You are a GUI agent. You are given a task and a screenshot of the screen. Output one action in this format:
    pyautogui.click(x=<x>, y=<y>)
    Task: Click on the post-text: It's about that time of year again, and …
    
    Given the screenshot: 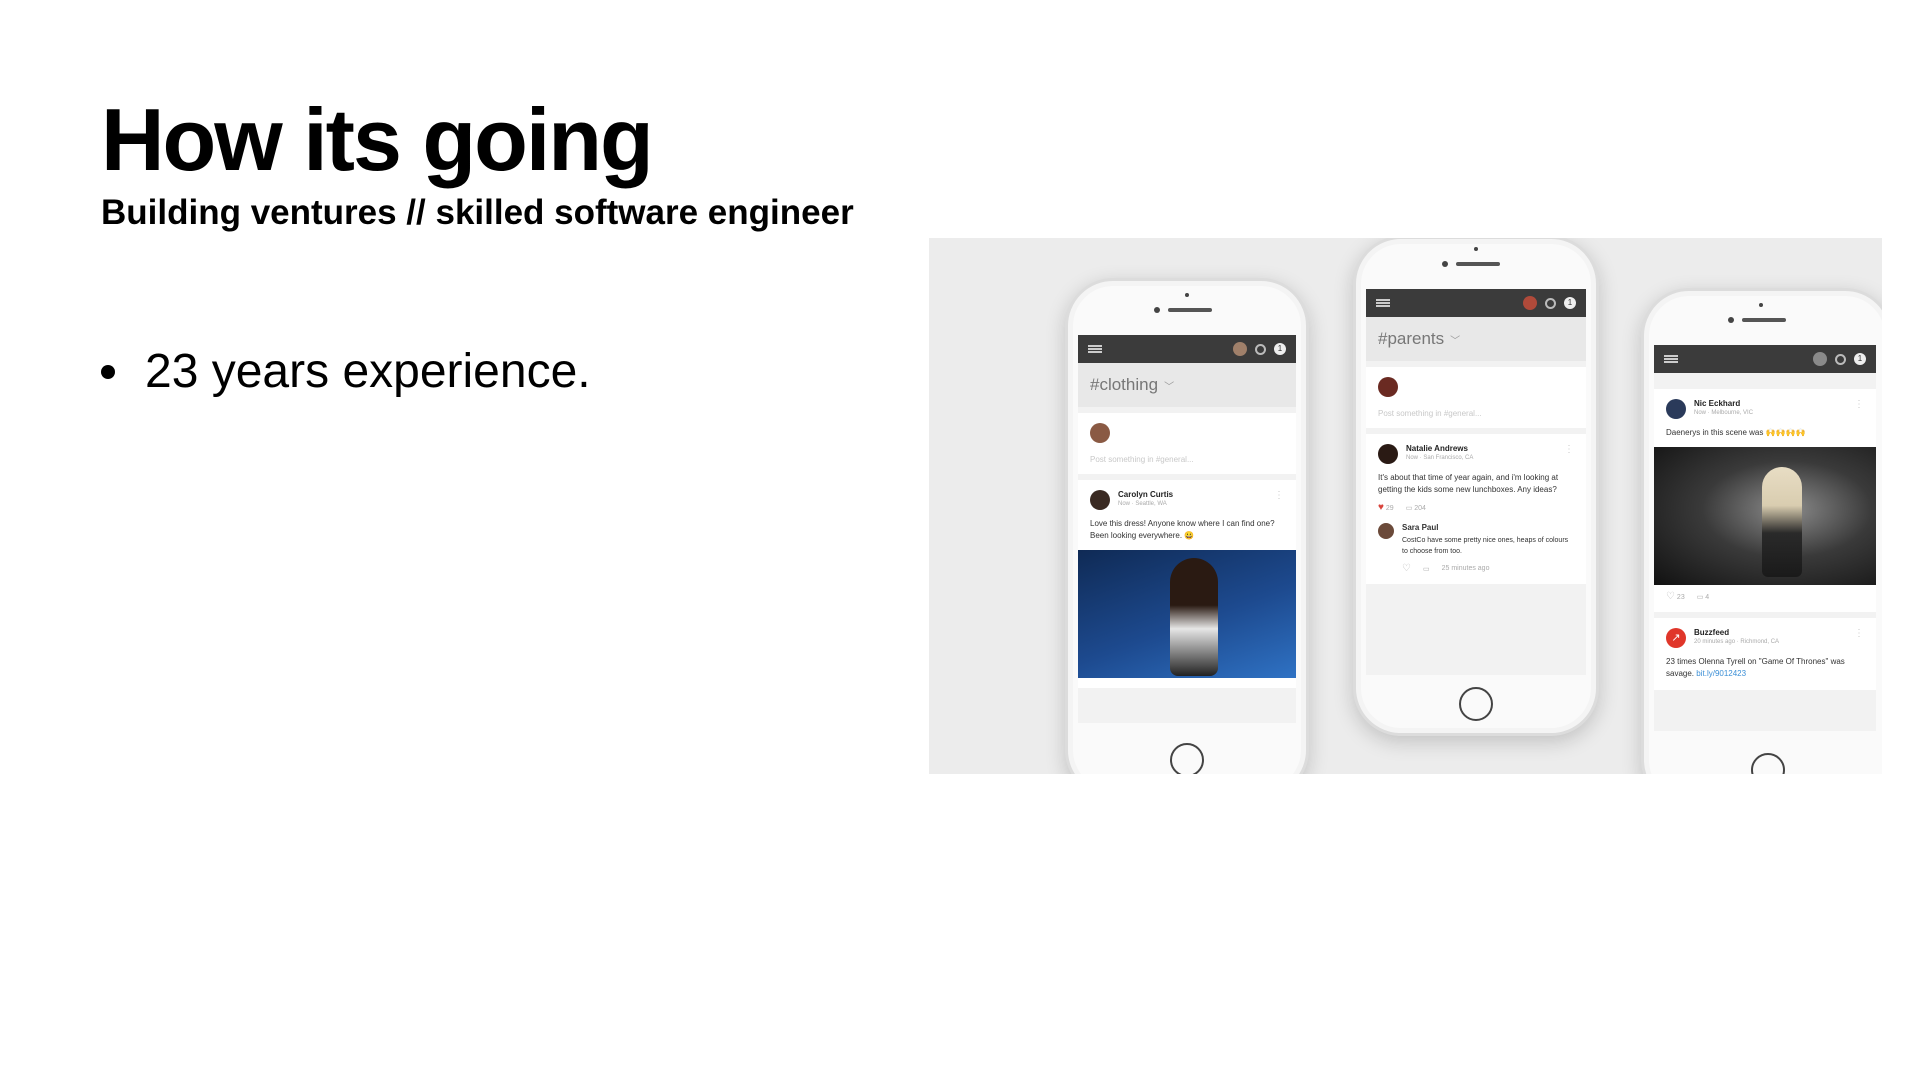 What is the action you would take?
    pyautogui.click(x=1468, y=483)
    